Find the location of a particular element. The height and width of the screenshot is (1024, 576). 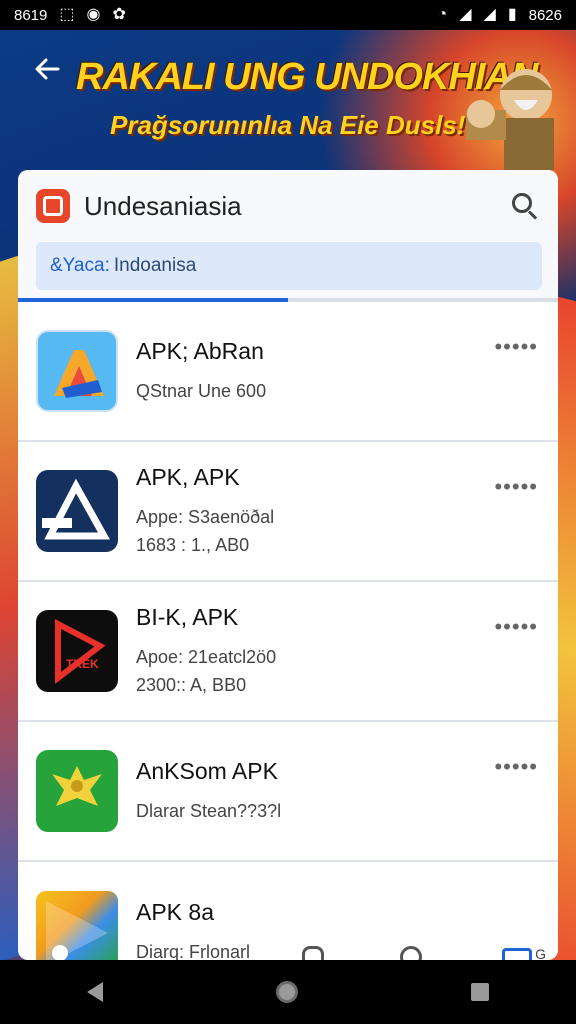

bottom-actions: G is located at coordinates (420, 951).